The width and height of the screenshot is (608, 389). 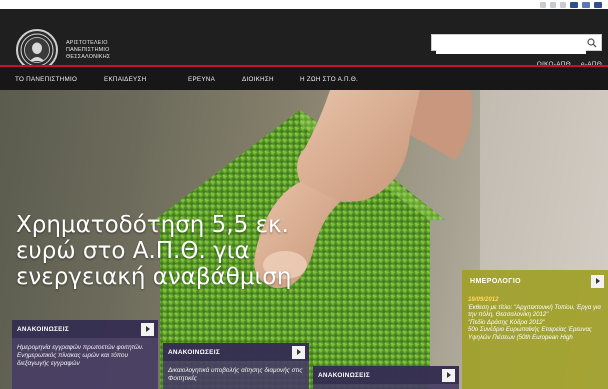 What do you see at coordinates (586, 4) in the screenshot?
I see `rss-icon` at bounding box center [586, 4].